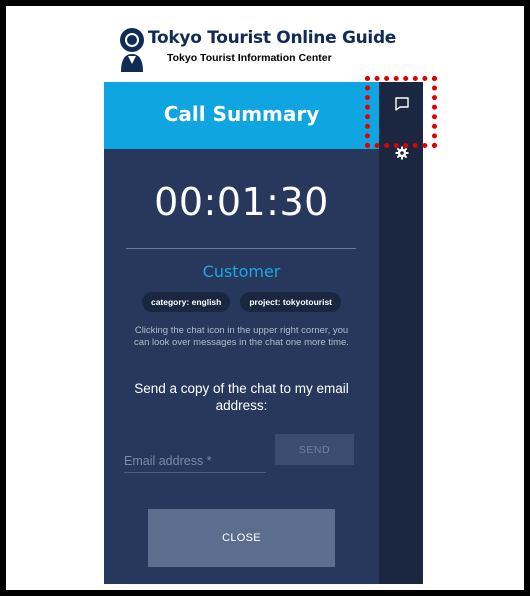 The image size is (530, 596). What do you see at coordinates (401, 112) in the screenshot?
I see `chat-icon-highlight` at bounding box center [401, 112].